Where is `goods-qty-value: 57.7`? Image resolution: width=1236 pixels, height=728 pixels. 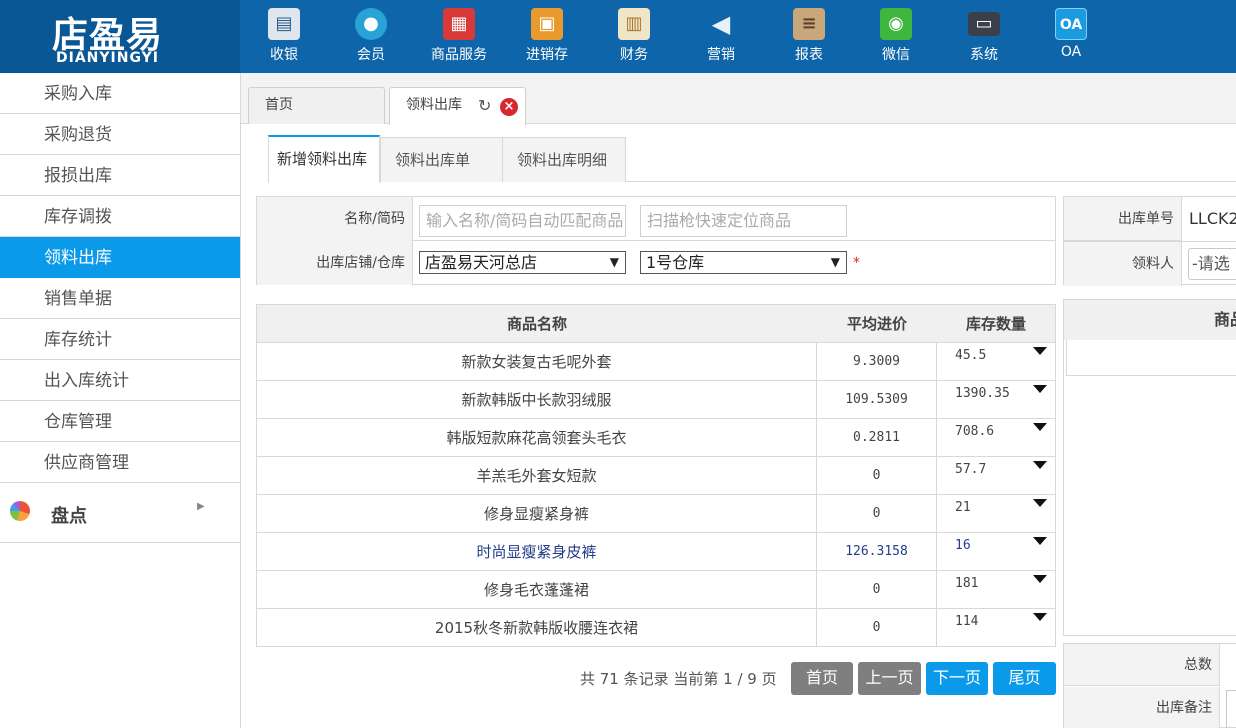
goods-qty-value: 57.7 is located at coordinates (971, 469).